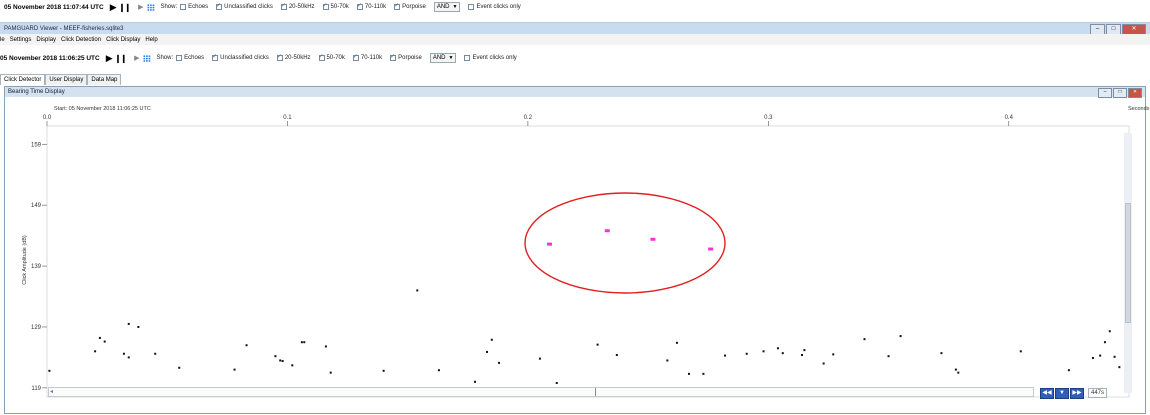 The image size is (1150, 415). I want to click on vertical-scrollbar, so click(1128, 263).